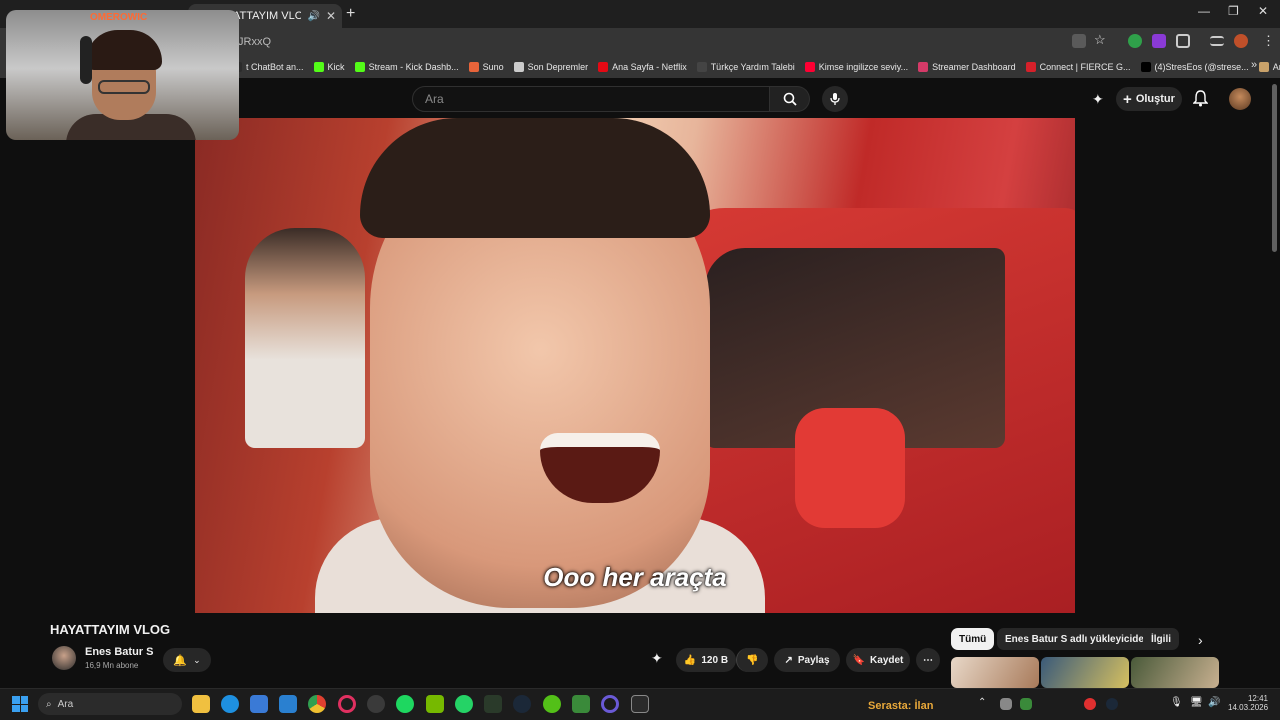 This screenshot has width=1280, height=720. What do you see at coordinates (1263, 11) in the screenshot?
I see `close-window-icon: ✕` at bounding box center [1263, 11].